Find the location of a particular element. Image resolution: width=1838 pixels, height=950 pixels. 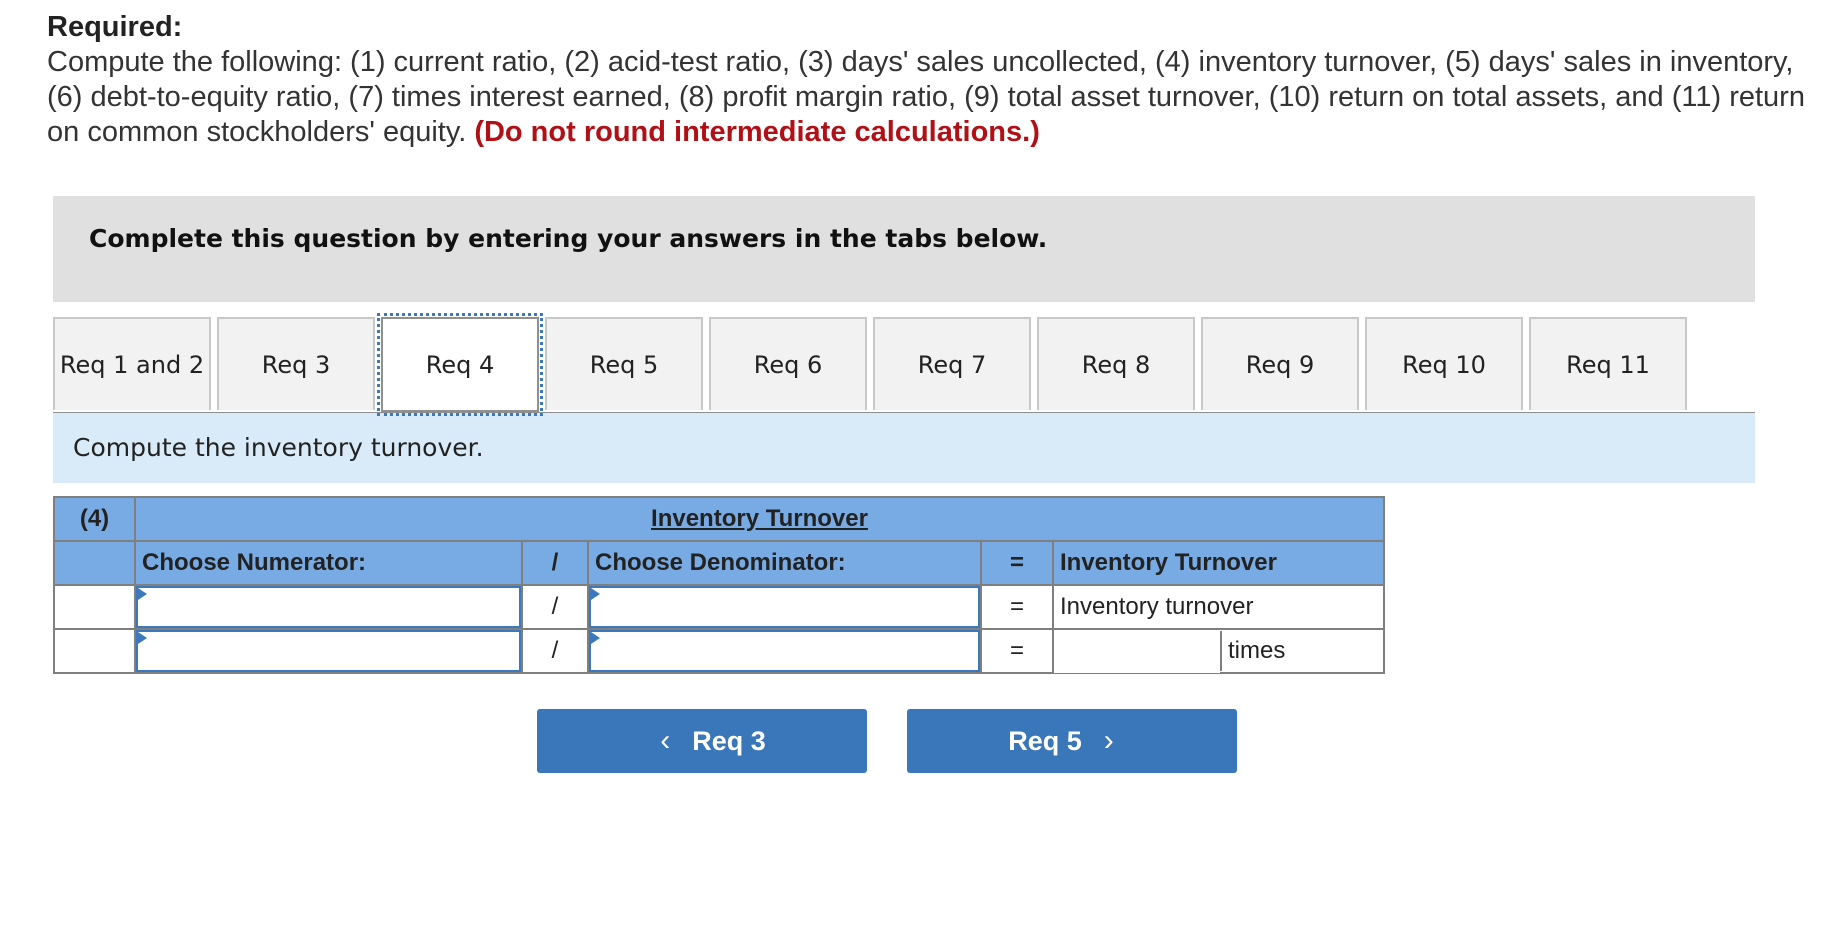

tab-req-8: Req 8 is located at coordinates (1116, 363).